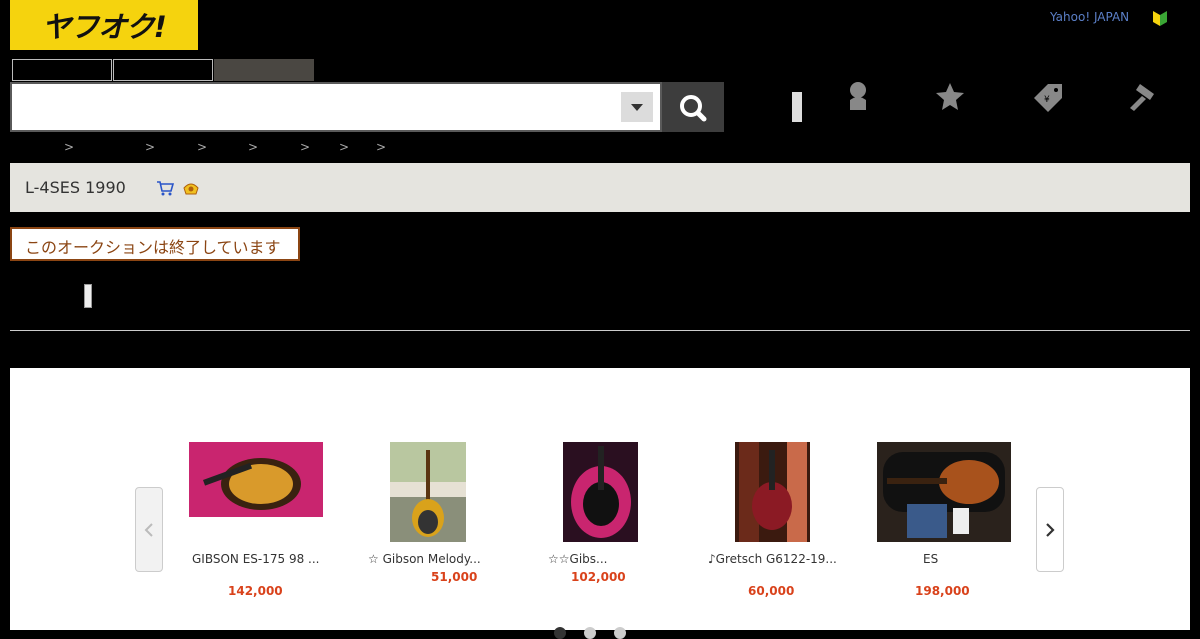 Image resolution: width=1200 pixels, height=639 pixels. What do you see at coordinates (88, 296) in the screenshot?
I see `image-scroll-handle` at bounding box center [88, 296].